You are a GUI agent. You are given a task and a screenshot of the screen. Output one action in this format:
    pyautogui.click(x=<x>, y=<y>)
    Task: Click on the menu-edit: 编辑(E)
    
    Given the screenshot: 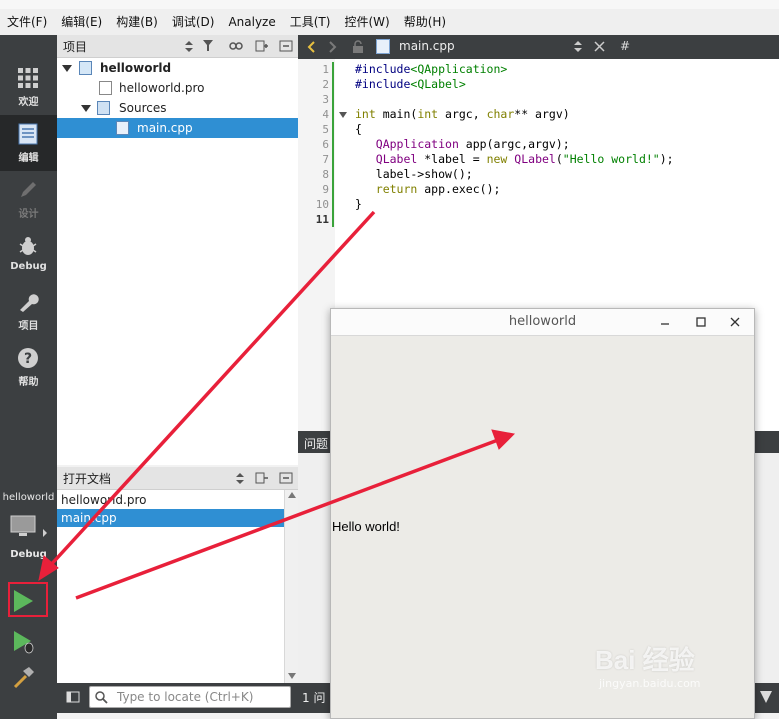 What is the action you would take?
    pyautogui.click(x=81, y=22)
    